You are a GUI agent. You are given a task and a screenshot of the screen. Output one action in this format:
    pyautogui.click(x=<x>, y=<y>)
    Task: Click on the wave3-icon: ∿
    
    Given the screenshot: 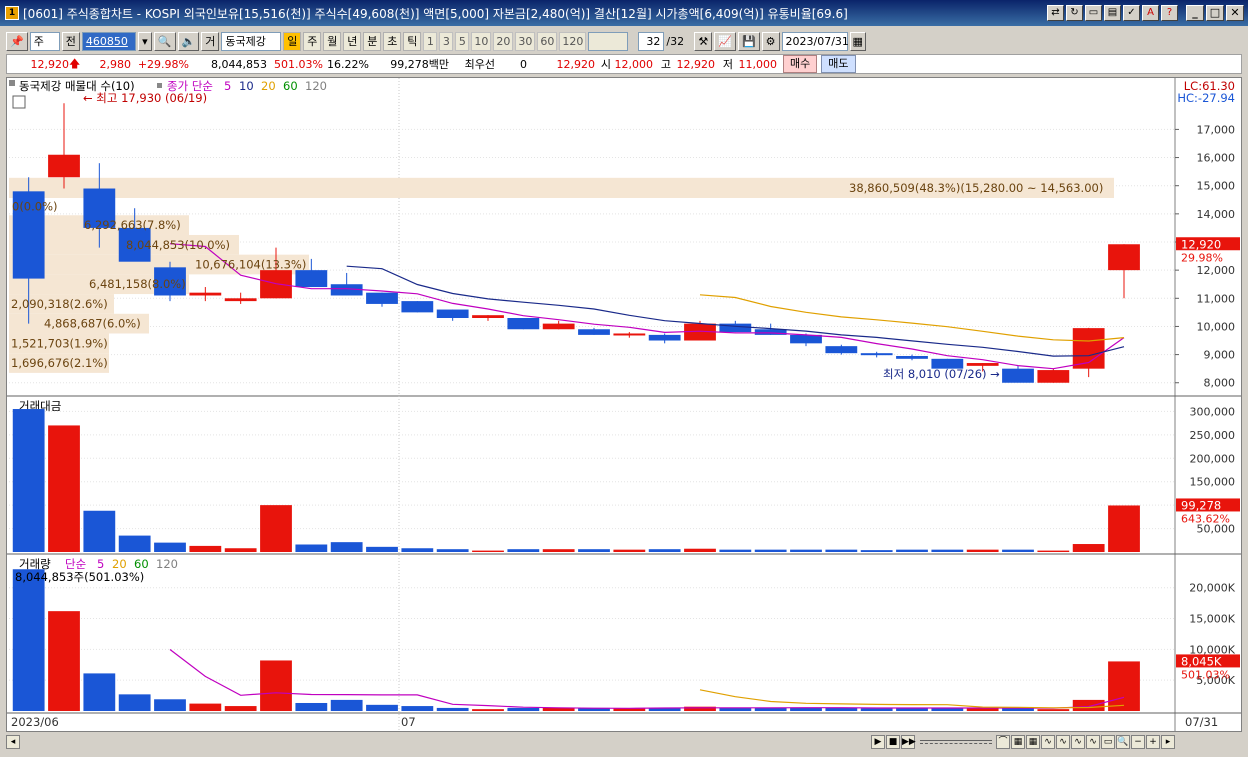 What is the action you would take?
    pyautogui.click(x=1078, y=742)
    